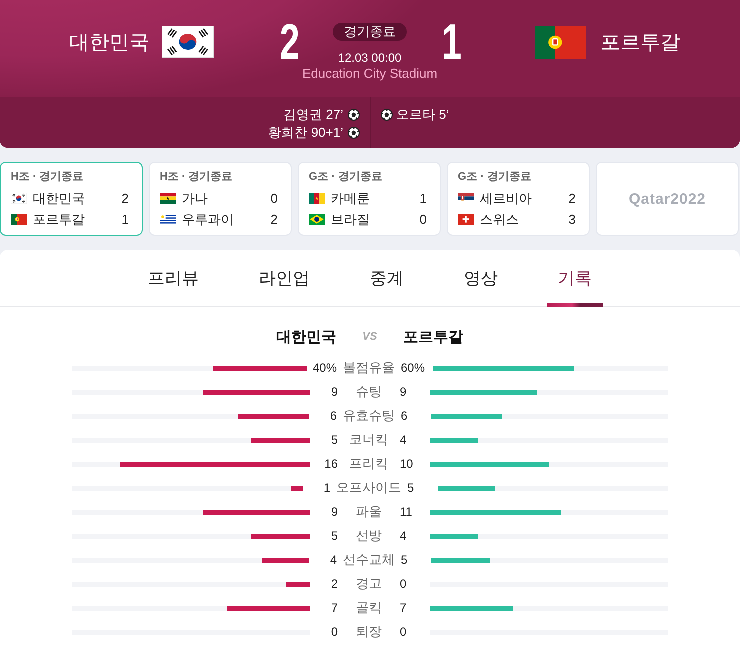 The height and width of the screenshot is (663, 740). I want to click on goal-scorer: 황희찬 90+1’, so click(306, 133).